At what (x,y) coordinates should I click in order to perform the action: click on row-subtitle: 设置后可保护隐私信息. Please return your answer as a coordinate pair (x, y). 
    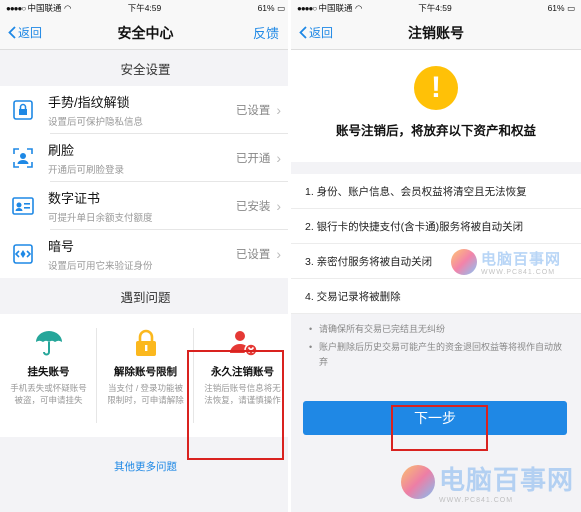
    Looking at the image, I should click on (96, 122).